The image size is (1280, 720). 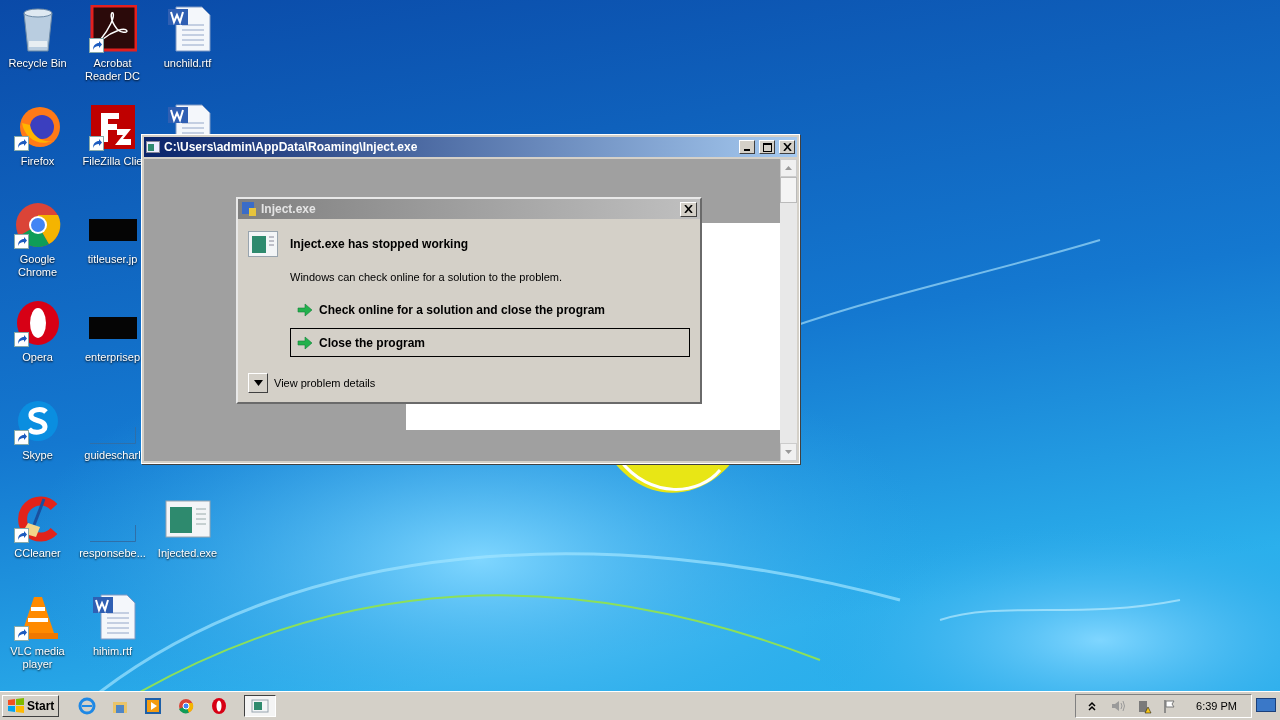 I want to click on icon-label: CCleaner, so click(x=37, y=553).